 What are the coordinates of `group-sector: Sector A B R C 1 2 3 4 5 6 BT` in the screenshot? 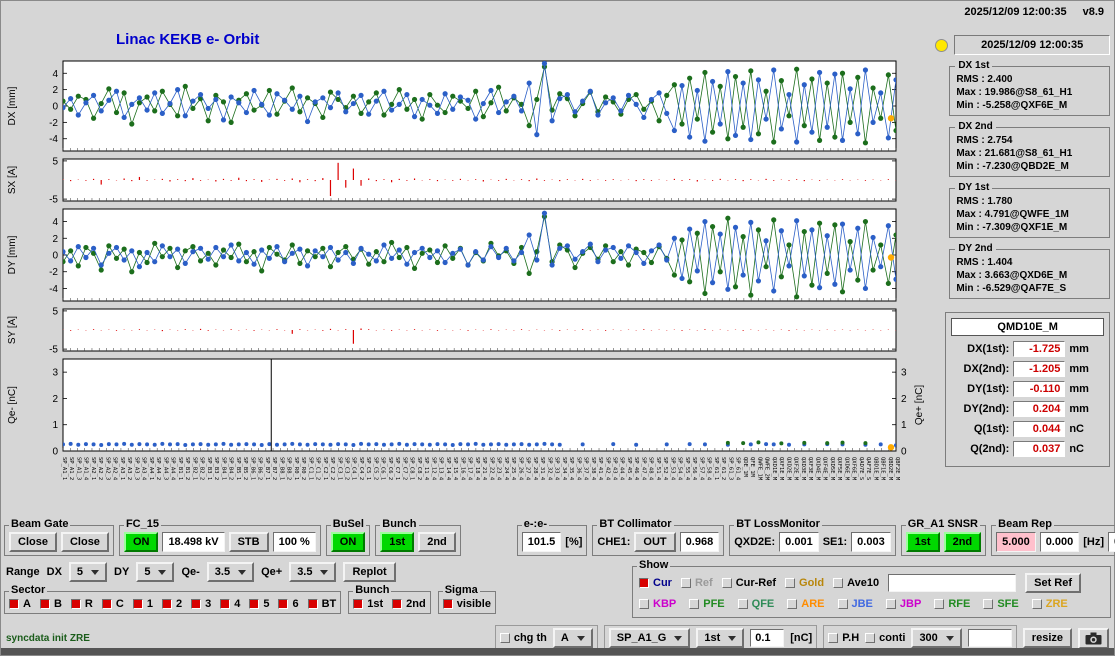 It's located at (173, 599).